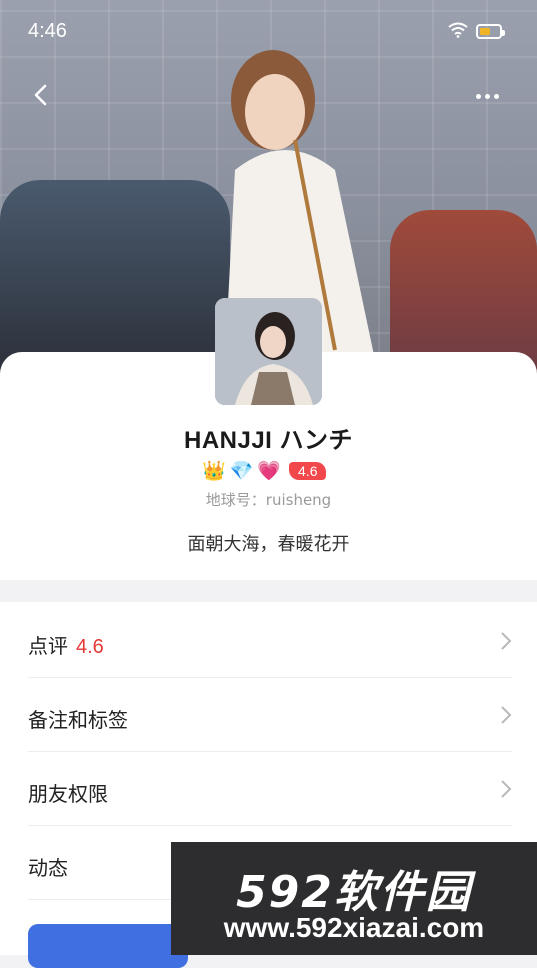 The height and width of the screenshot is (968, 537). I want to click on watermark: 592软件园 www.592xiazai.com, so click(354, 898).